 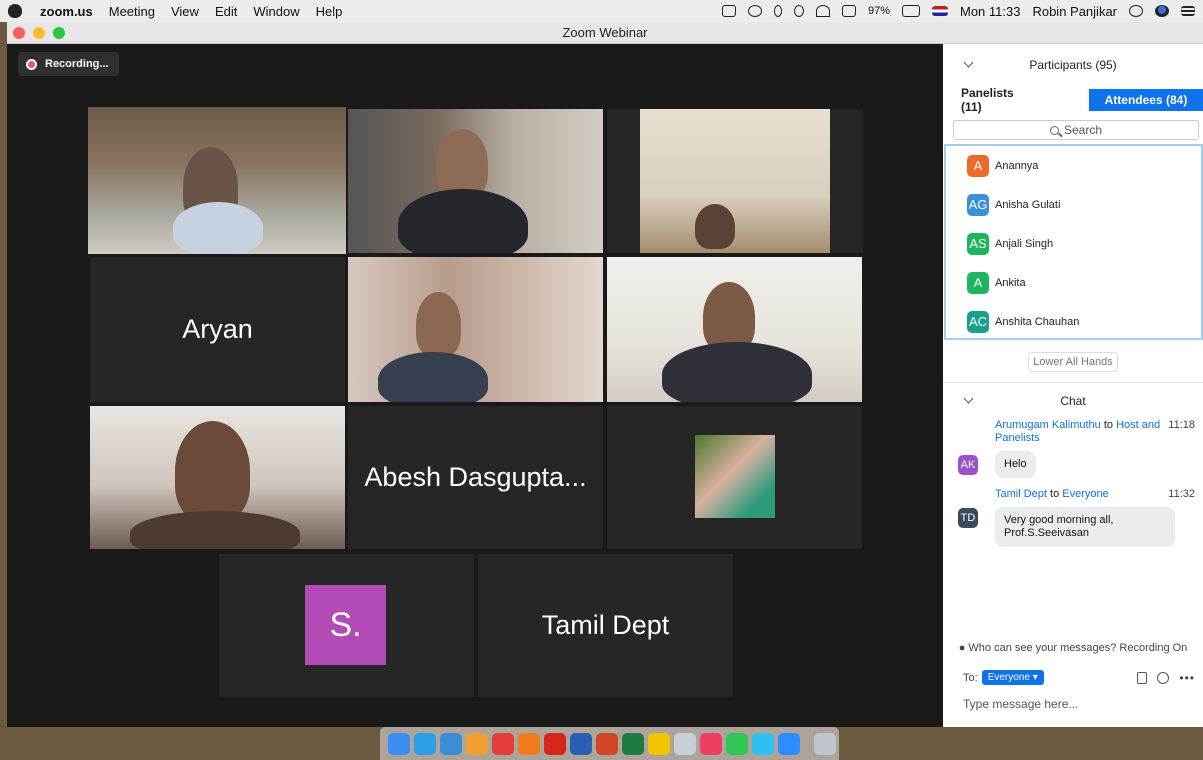 What do you see at coordinates (1163, 677) in the screenshot?
I see `emoji-icon` at bounding box center [1163, 677].